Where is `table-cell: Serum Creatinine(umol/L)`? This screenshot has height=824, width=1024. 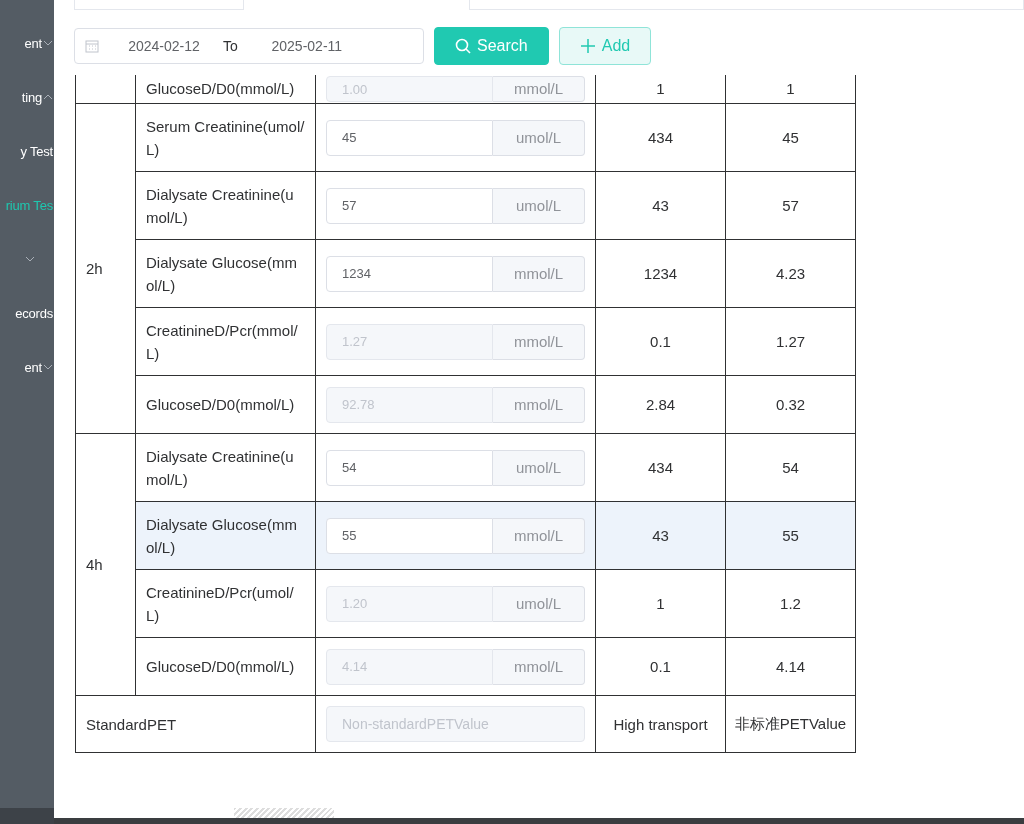 table-cell: Serum Creatinine(umol/L) is located at coordinates (225, 137).